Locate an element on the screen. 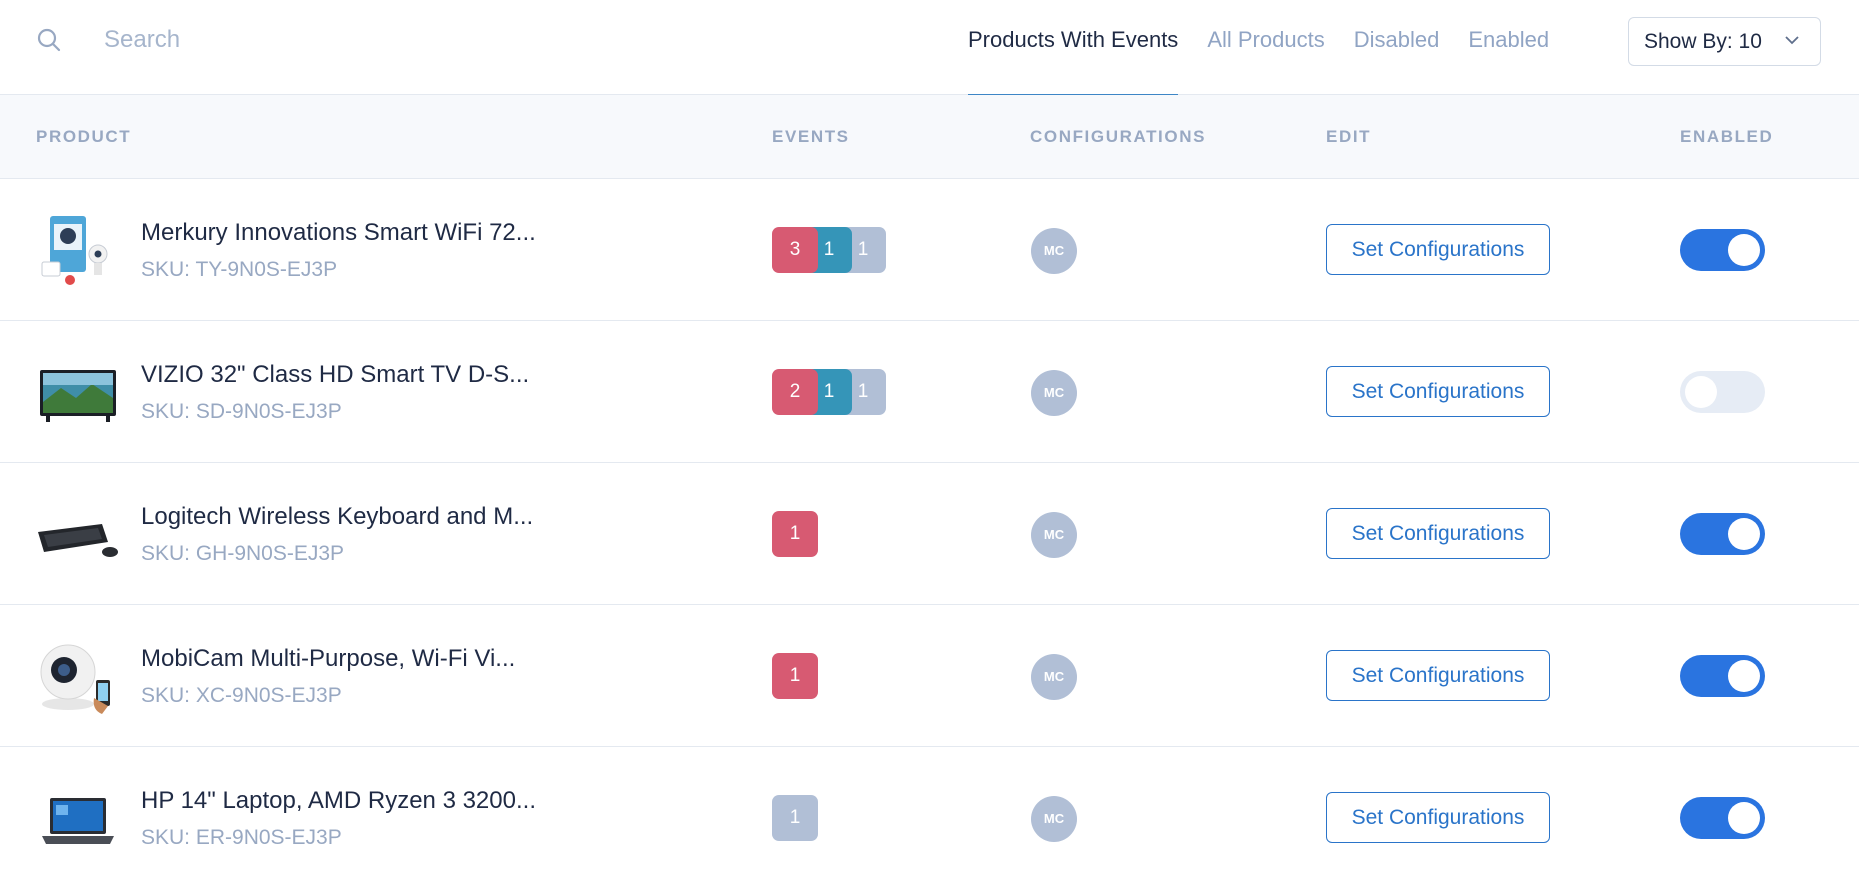 Image resolution: width=1859 pixels, height=878 pixels. product-sku: SKU: GH-9N0S-EJ3P is located at coordinates (243, 553).